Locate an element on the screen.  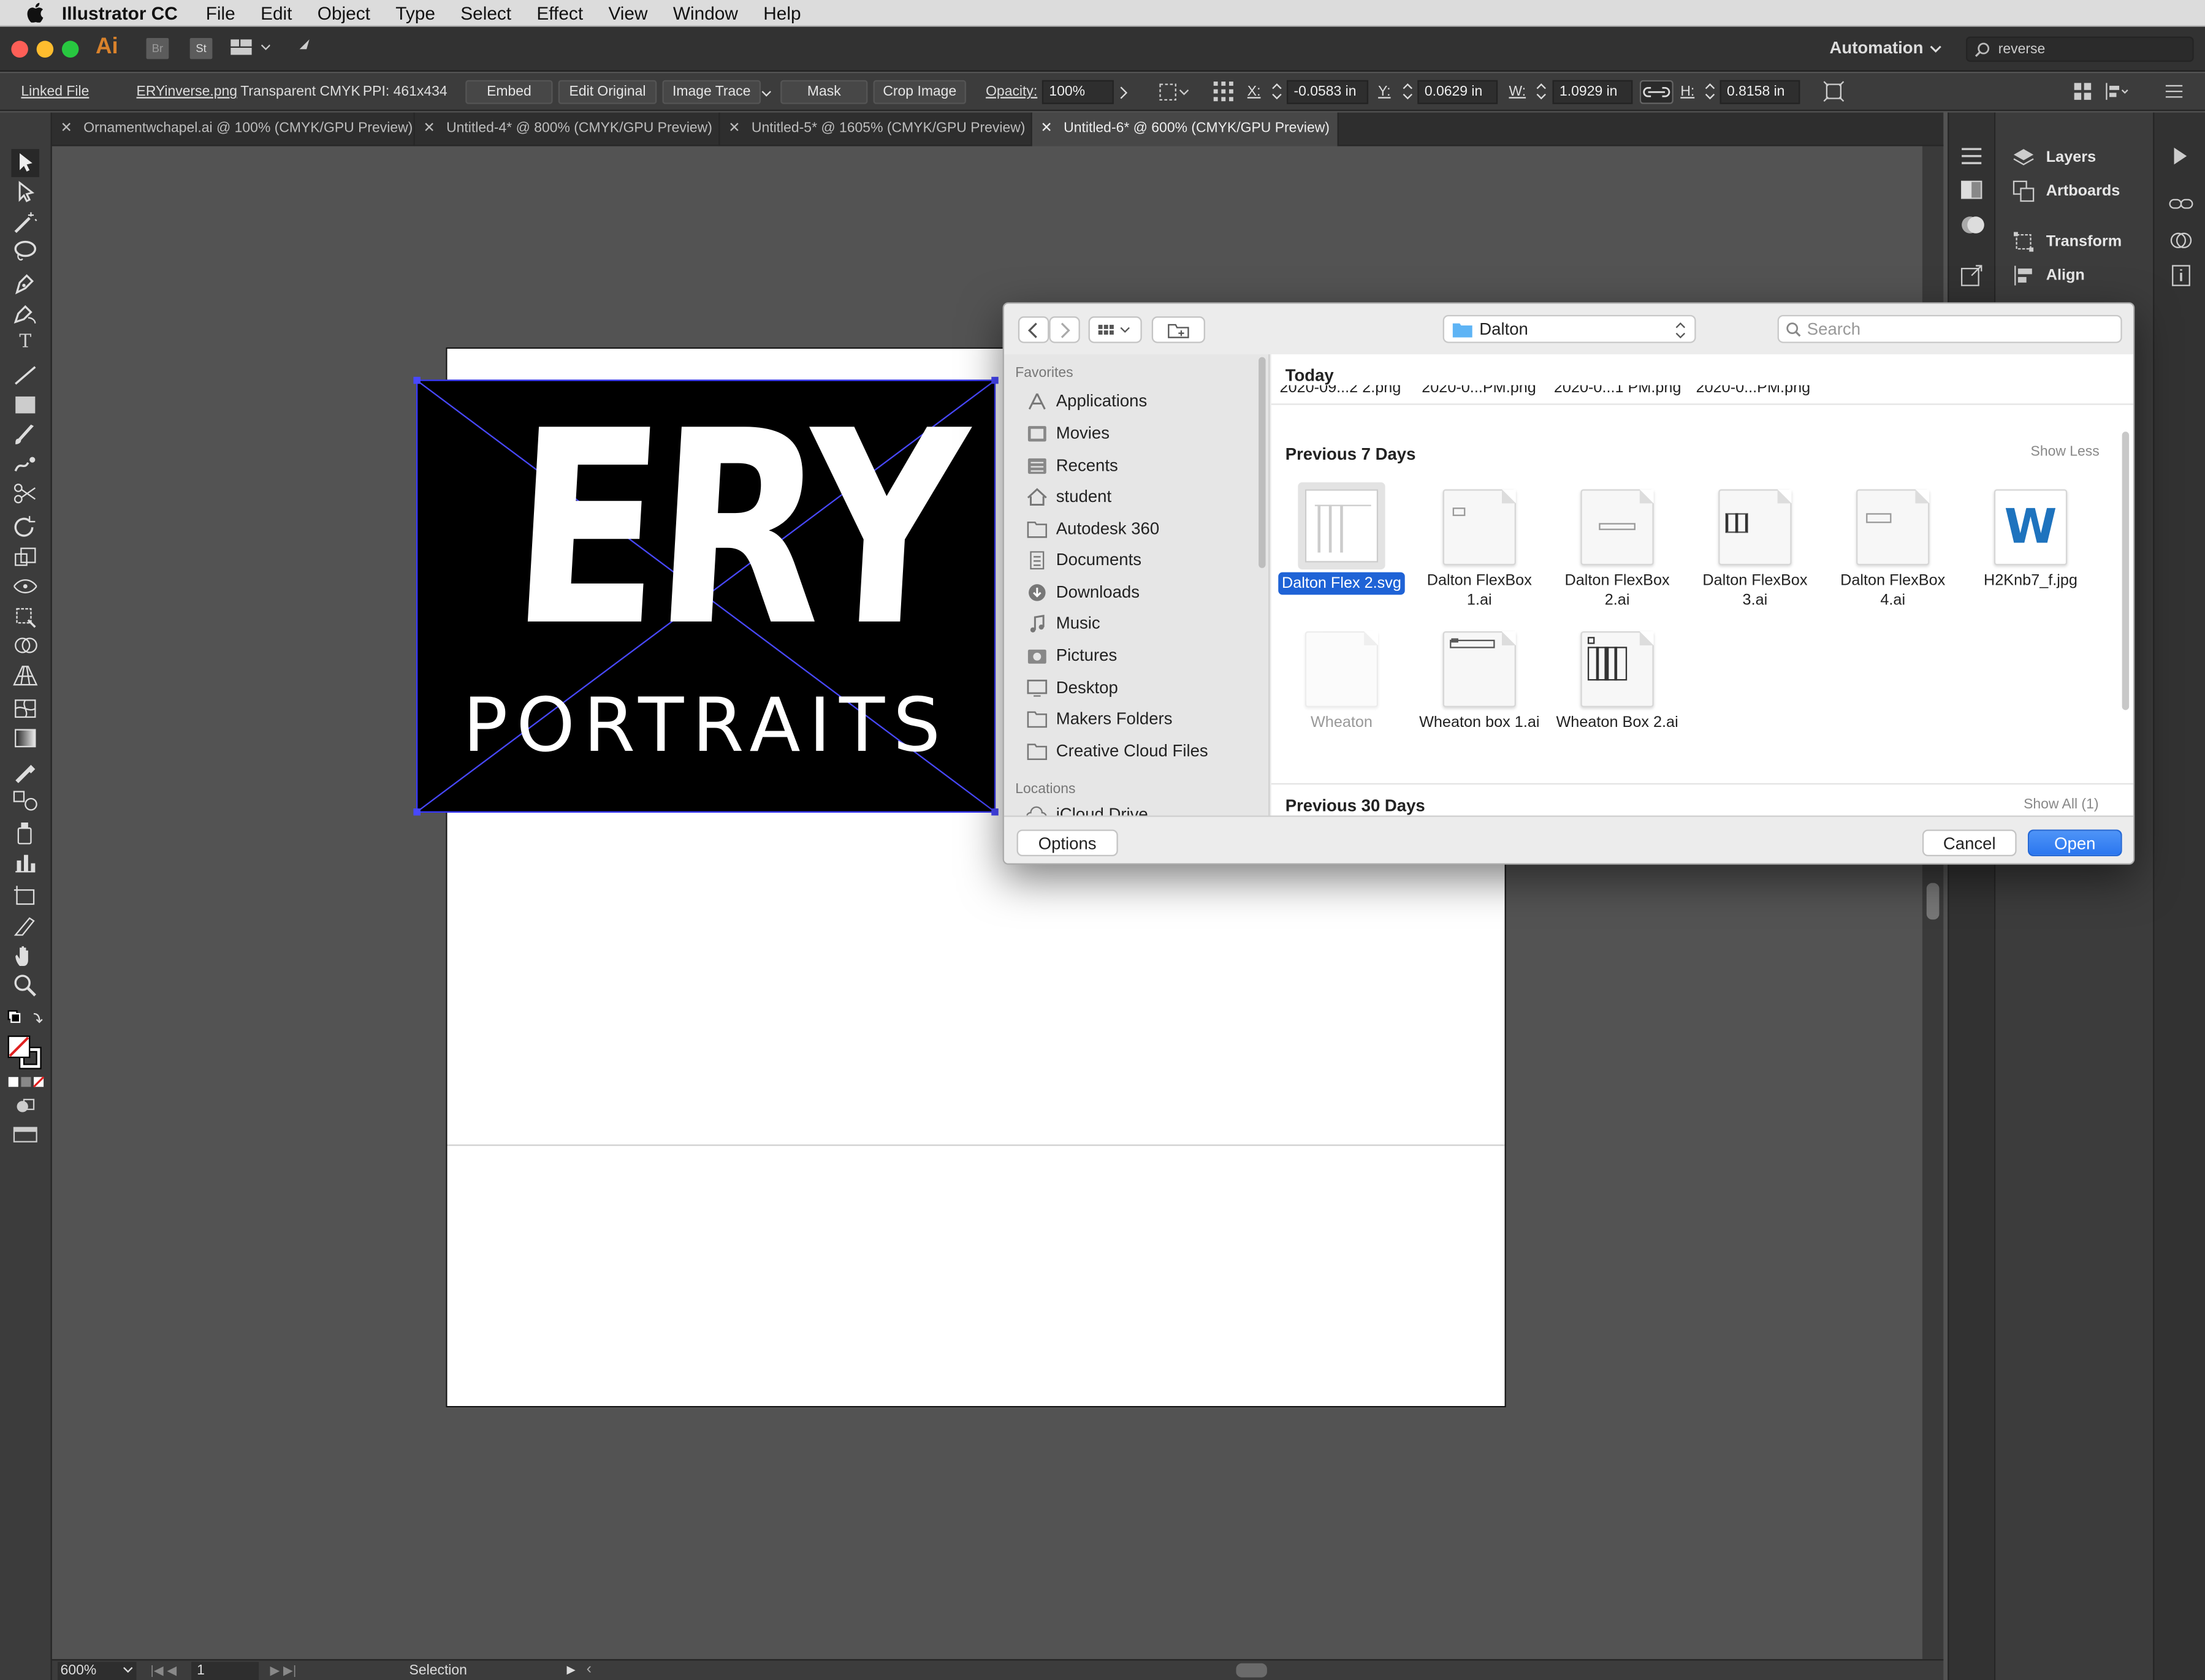
sidebar-item-makers-folders: Makers Folders is located at coordinates (1099, 718).